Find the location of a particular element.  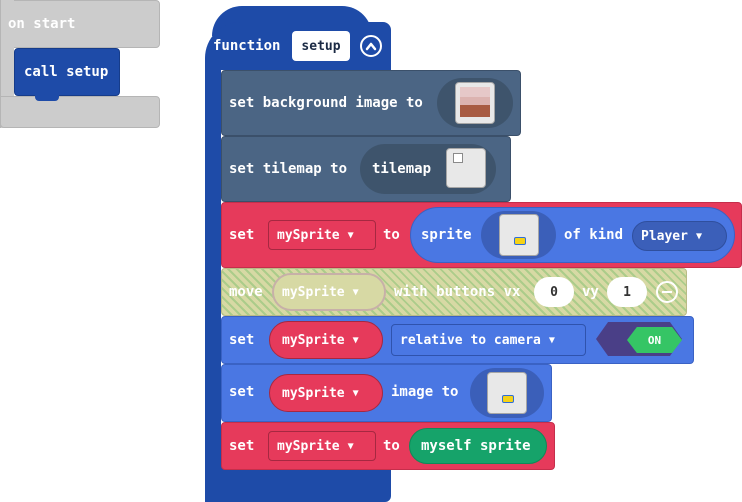

move-keyword: move is located at coordinates (246, 292).